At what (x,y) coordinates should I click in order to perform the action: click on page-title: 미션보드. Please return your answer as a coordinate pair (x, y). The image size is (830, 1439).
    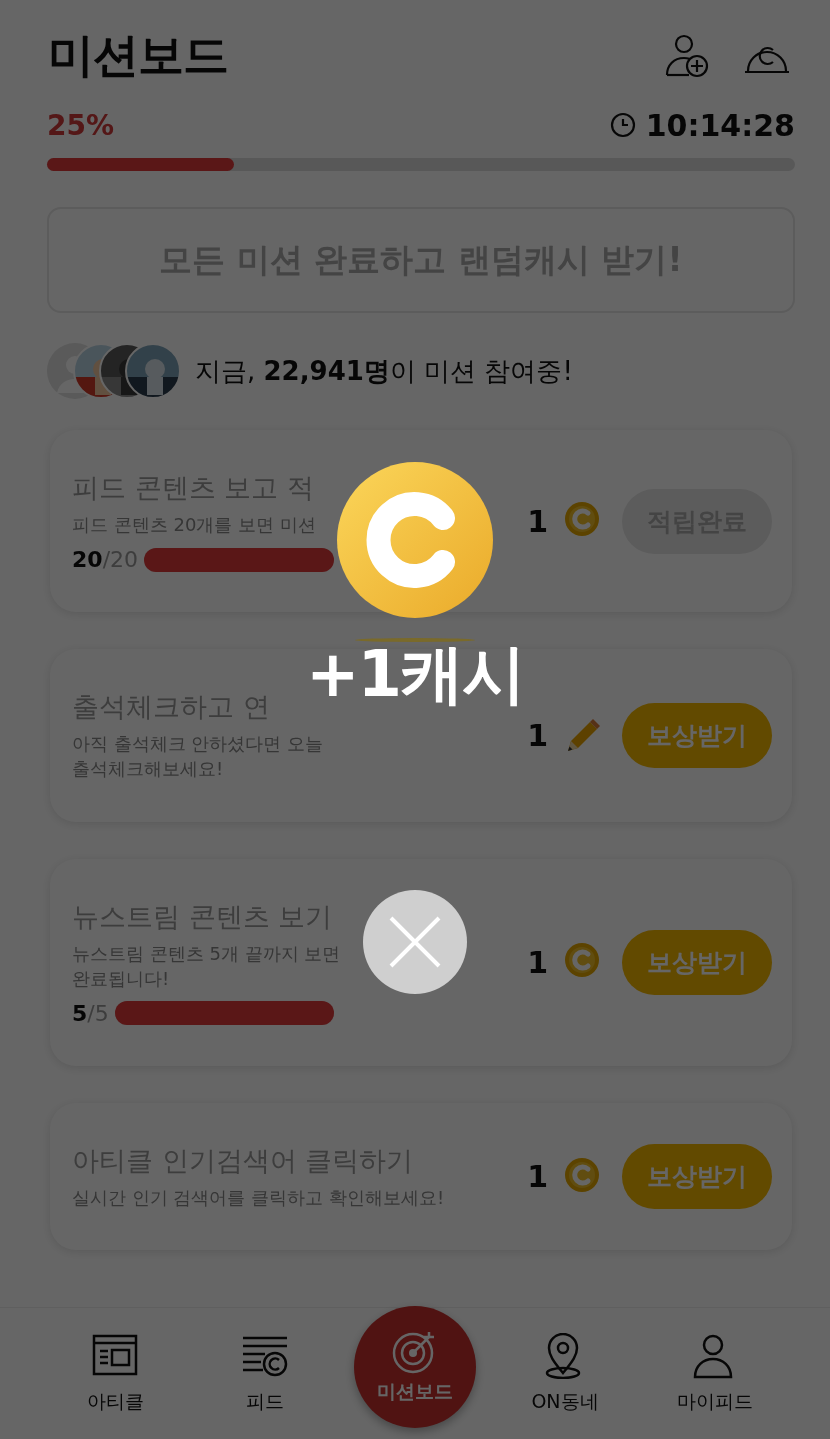
    Looking at the image, I should click on (138, 55).